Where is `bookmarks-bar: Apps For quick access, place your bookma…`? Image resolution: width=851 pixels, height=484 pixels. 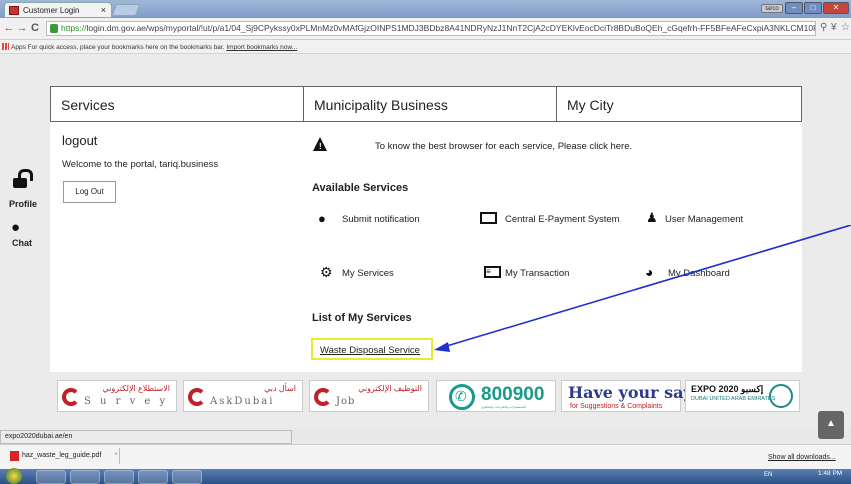
bookmarks-bar: Apps For quick access, place your bookma… is located at coordinates (425, 47).